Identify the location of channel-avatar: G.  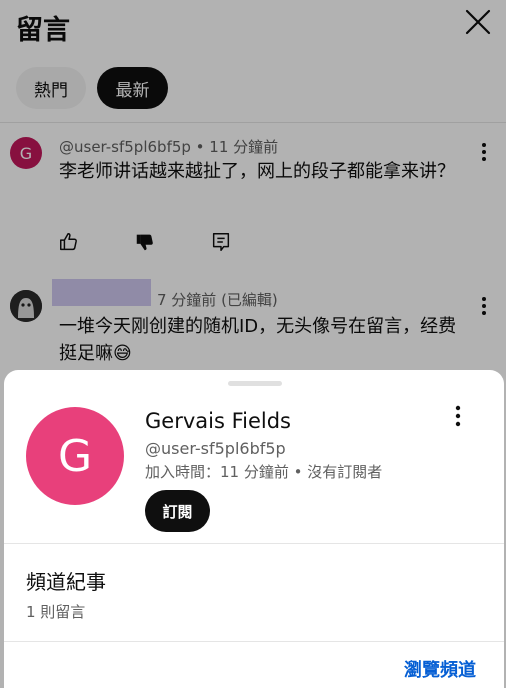
(75, 456).